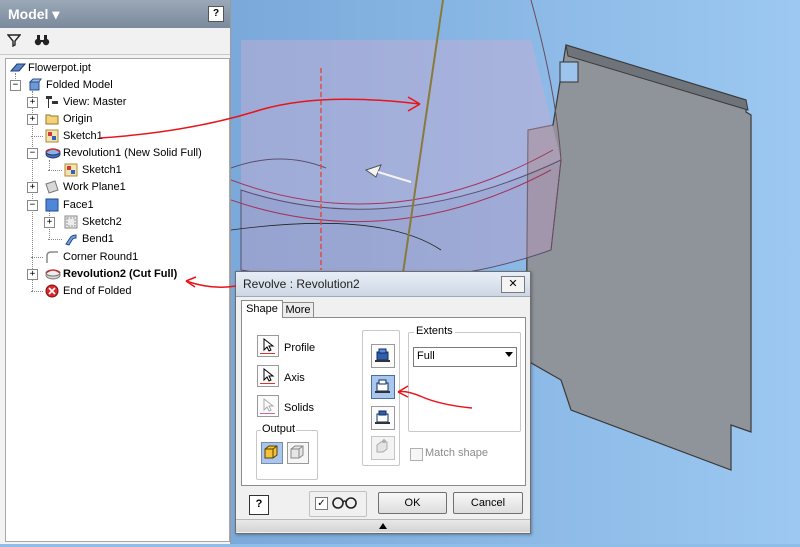 Image resolution: width=800 pixels, height=547 pixels. Describe the element at coordinates (412, 503) in the screenshot. I see `ok-button: OK` at that location.